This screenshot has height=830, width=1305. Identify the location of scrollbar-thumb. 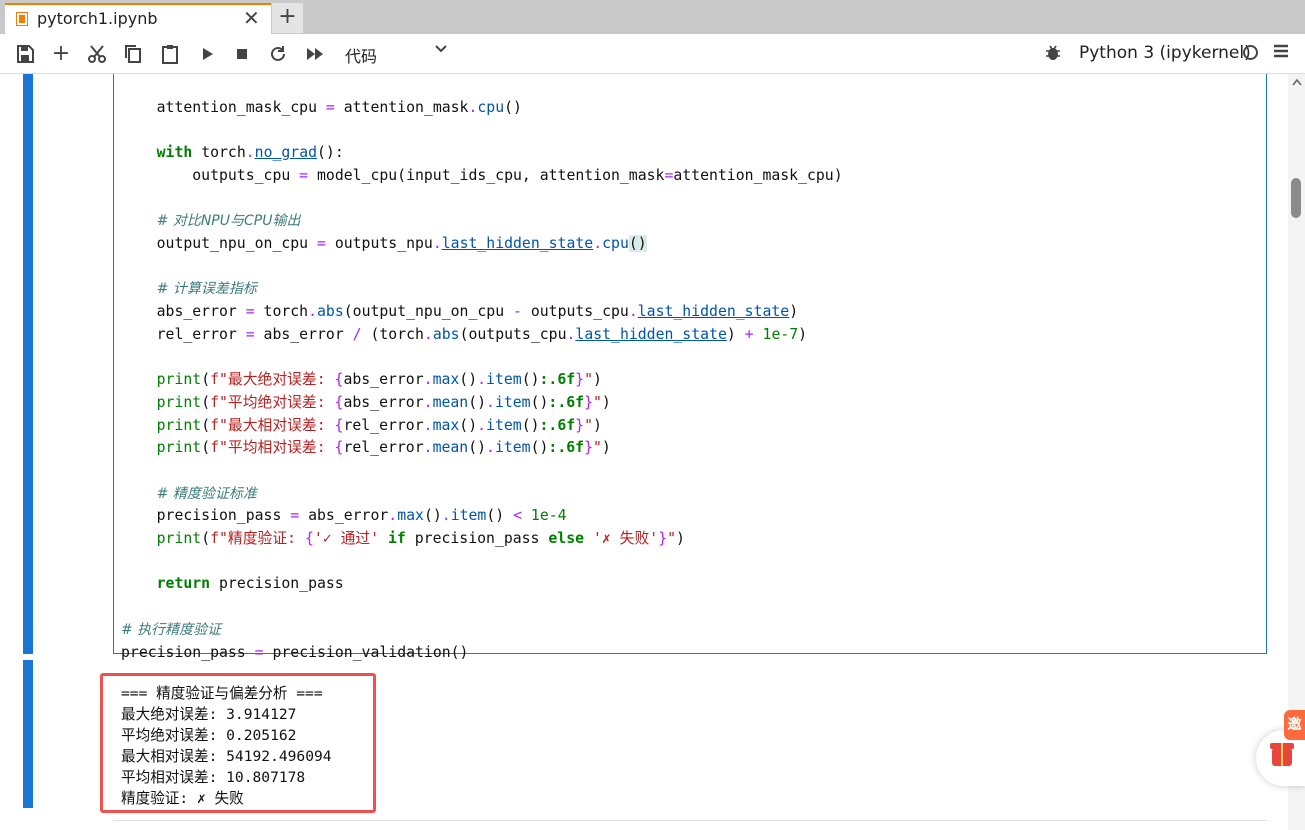
(1296, 198).